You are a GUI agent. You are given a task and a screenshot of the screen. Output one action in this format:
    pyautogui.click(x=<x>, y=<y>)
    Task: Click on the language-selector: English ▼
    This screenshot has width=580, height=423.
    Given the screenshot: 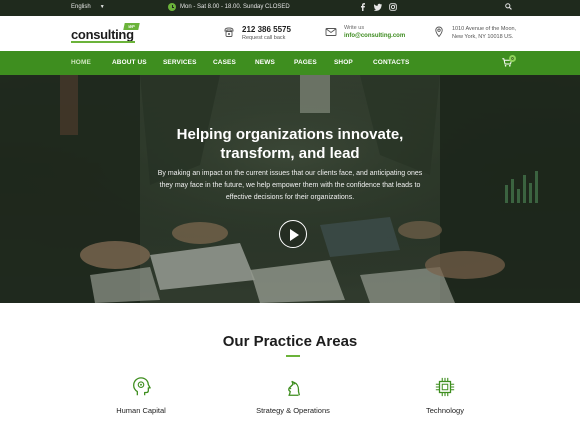 What is the action you would take?
    pyautogui.click(x=88, y=7)
    